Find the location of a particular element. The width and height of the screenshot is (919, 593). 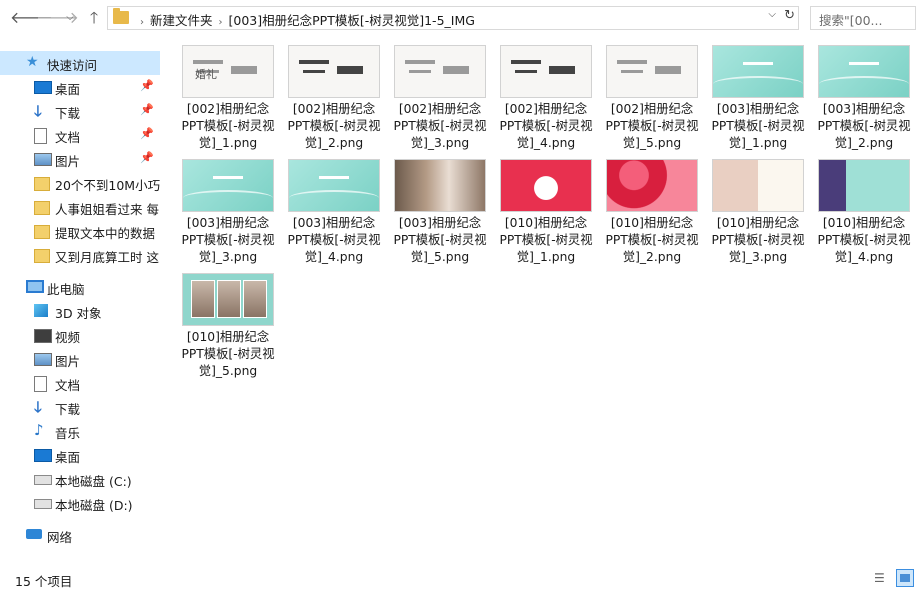

sidebar-item-pc-6: 桌面 is located at coordinates (80, 455).